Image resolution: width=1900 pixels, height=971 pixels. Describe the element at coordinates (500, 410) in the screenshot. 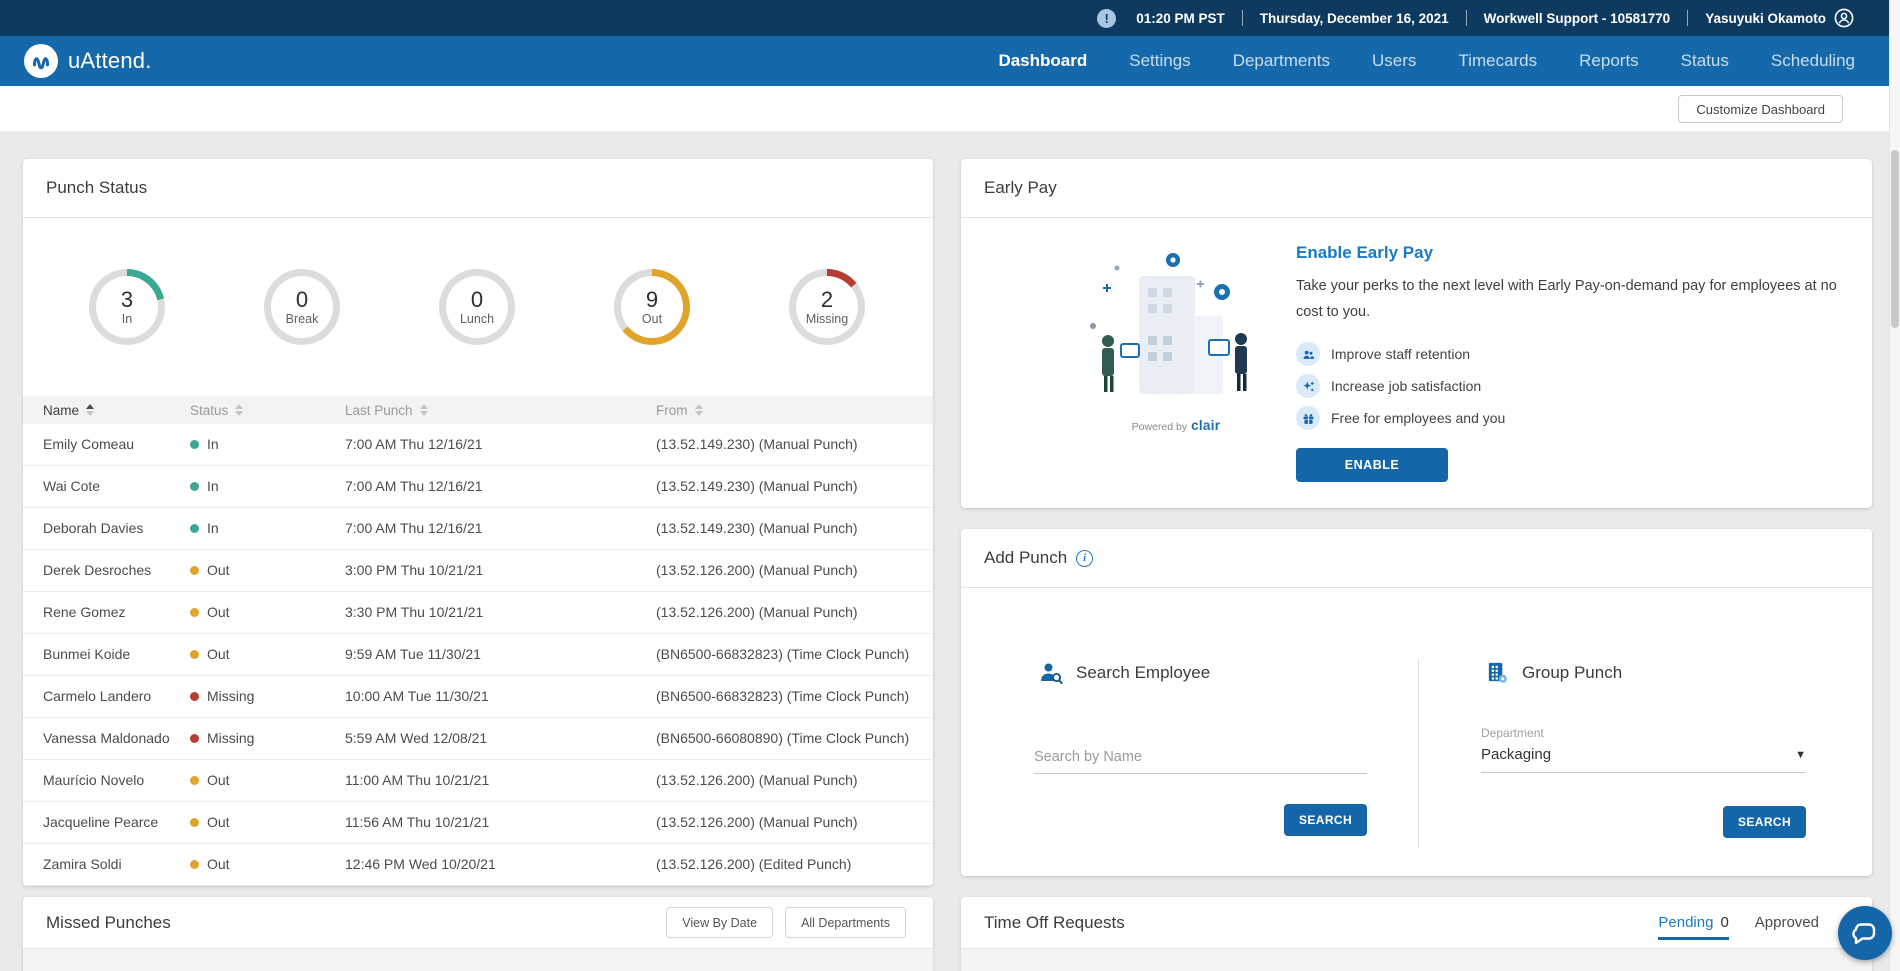

I see `sort-header-last-punch: Last Punch` at that location.